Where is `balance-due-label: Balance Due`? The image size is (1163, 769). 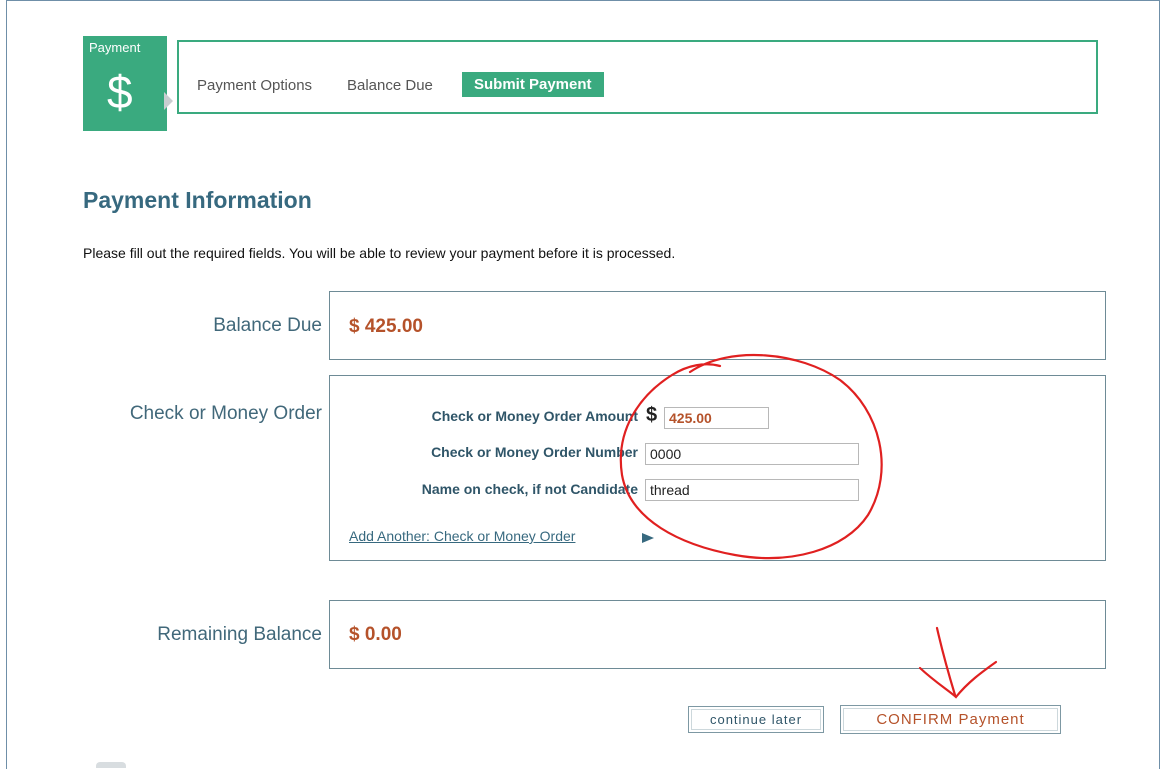 balance-due-label: Balance Due is located at coordinates (267, 325).